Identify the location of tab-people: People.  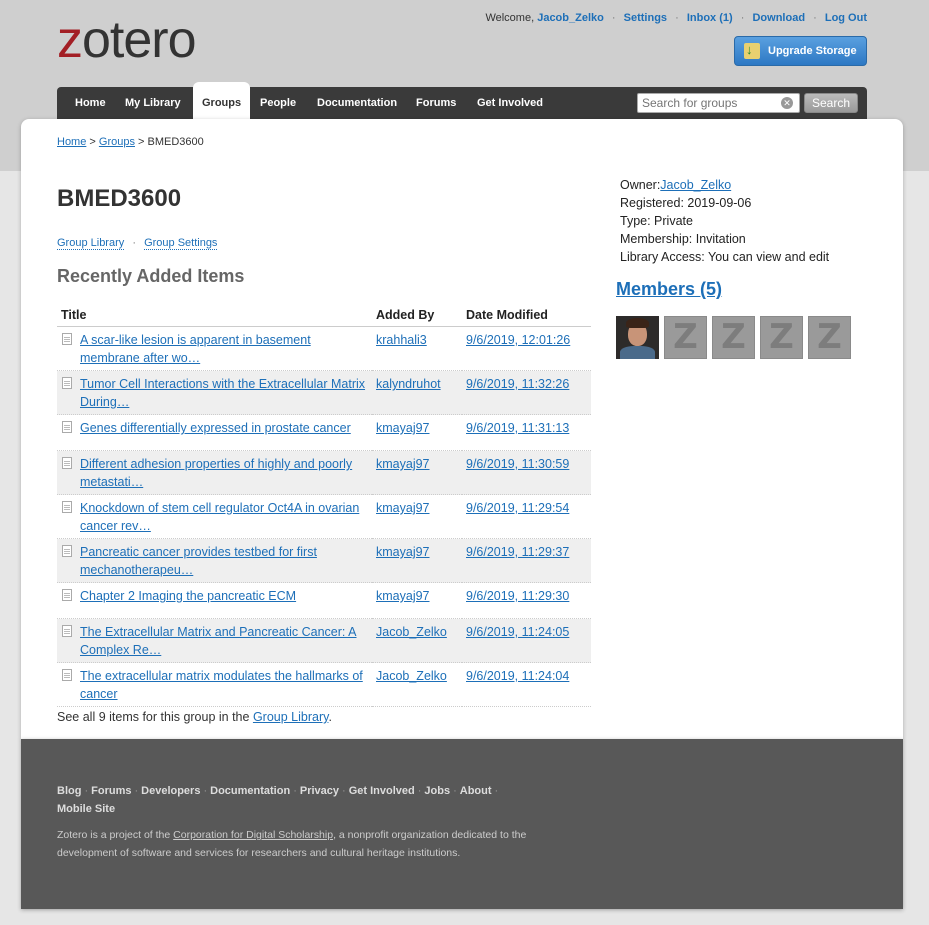
(278, 103).